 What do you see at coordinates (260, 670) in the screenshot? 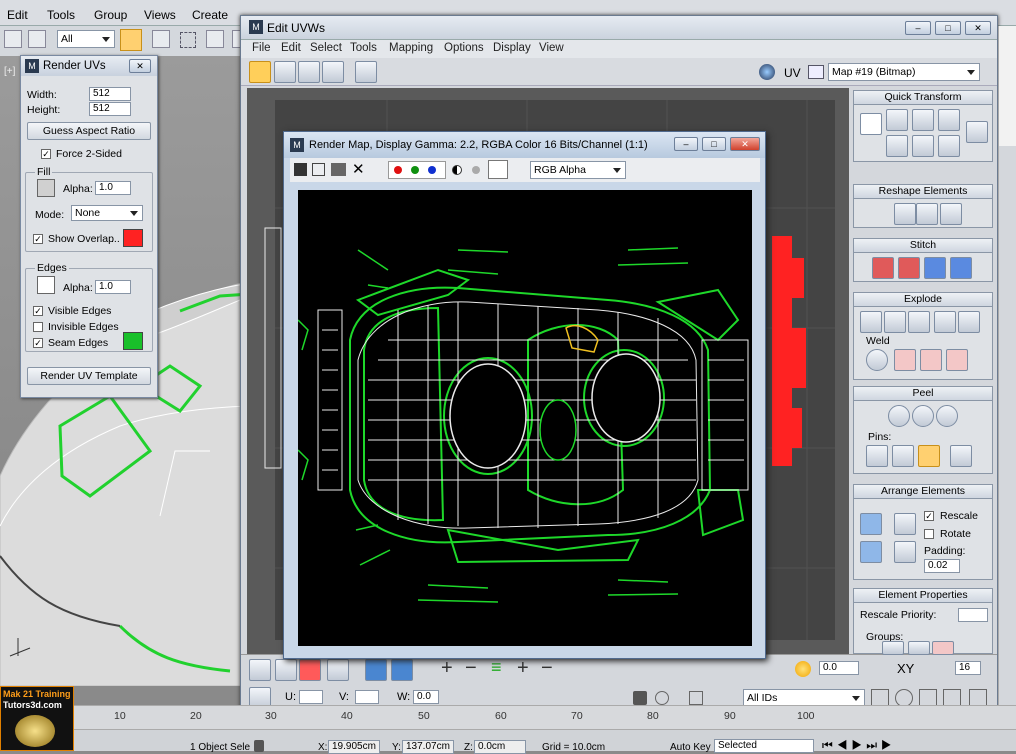
I see `vertex-mode-icon` at bounding box center [260, 670].